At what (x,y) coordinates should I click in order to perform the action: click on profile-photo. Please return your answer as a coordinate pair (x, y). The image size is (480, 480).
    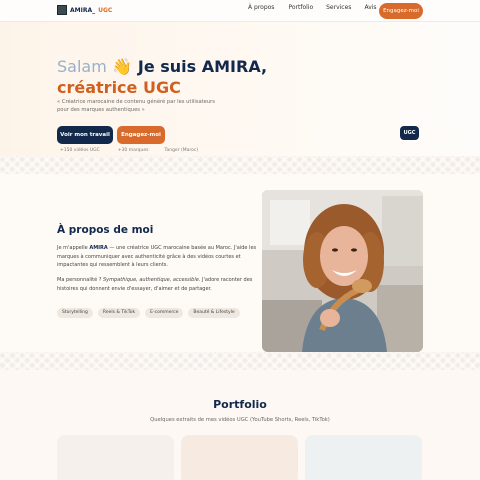
    Looking at the image, I should click on (342, 271).